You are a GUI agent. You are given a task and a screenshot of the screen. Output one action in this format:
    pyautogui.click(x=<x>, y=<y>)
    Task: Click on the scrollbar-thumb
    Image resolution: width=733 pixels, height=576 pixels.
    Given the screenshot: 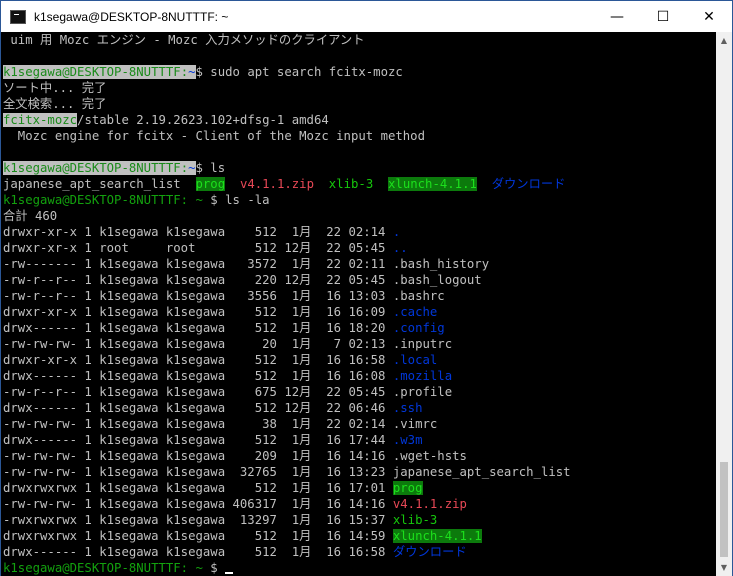 What is the action you would take?
    pyautogui.click(x=724, y=509)
    